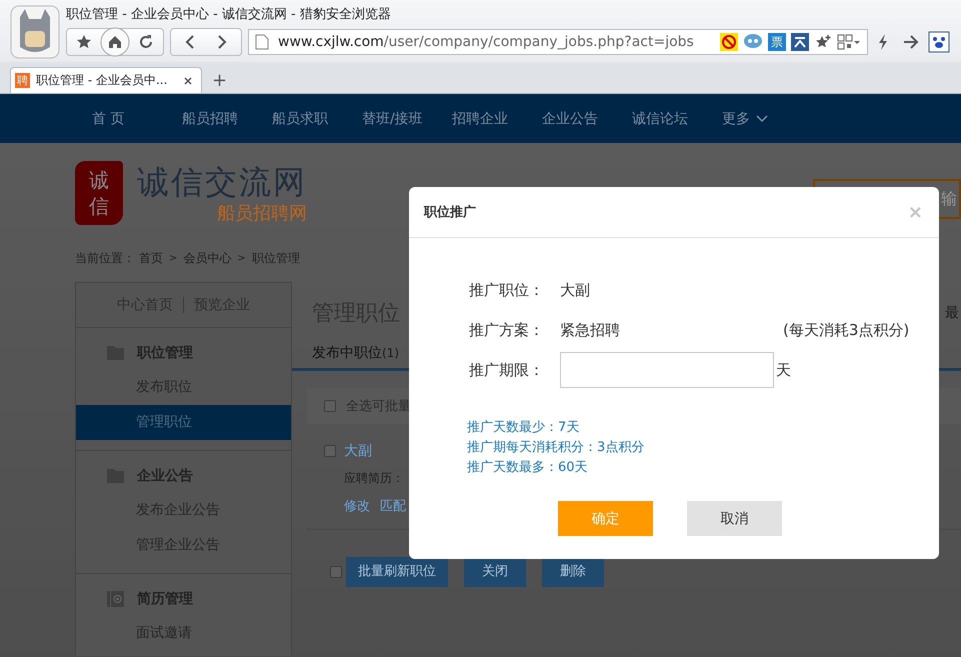  I want to click on url-host: www.cxjlw.com, so click(331, 42).